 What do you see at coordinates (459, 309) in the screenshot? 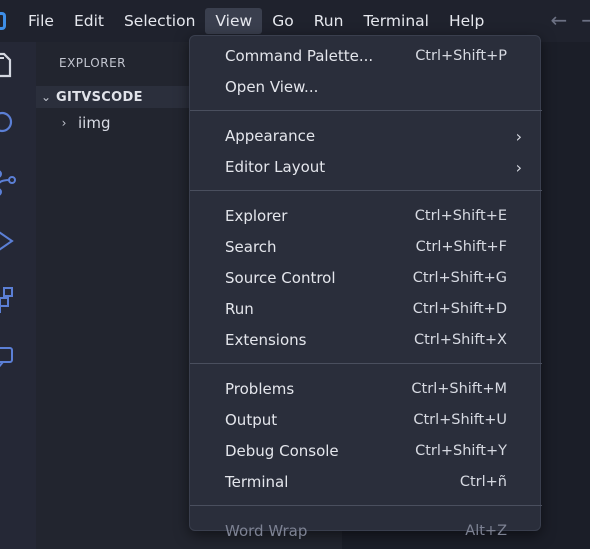
I see `menu-item-shortcut: Ctrl+Shift+D` at bounding box center [459, 309].